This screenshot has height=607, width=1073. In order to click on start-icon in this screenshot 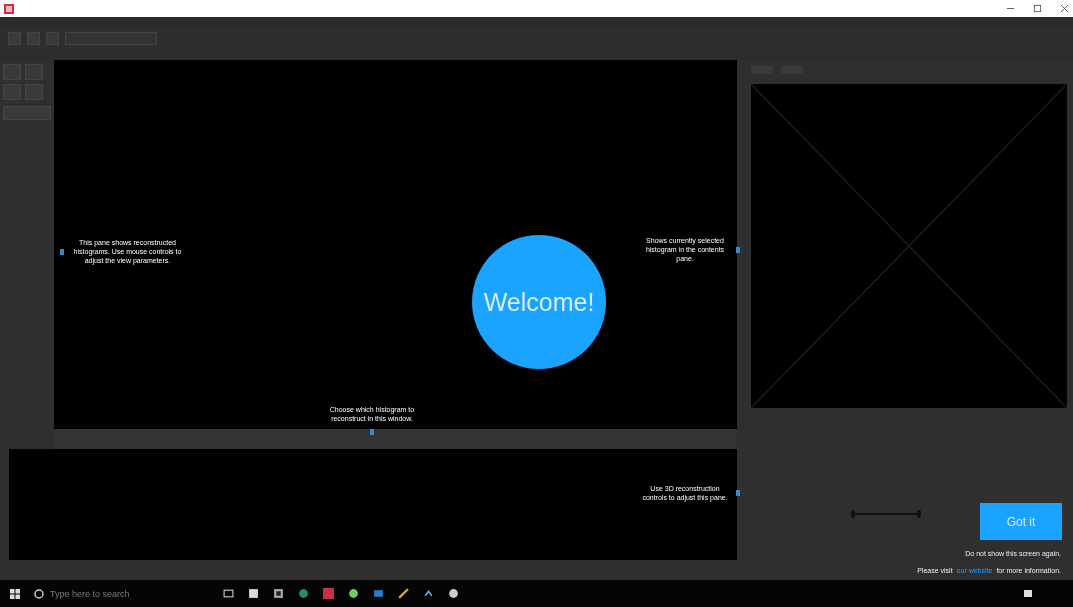, I will do `click(15, 593)`.